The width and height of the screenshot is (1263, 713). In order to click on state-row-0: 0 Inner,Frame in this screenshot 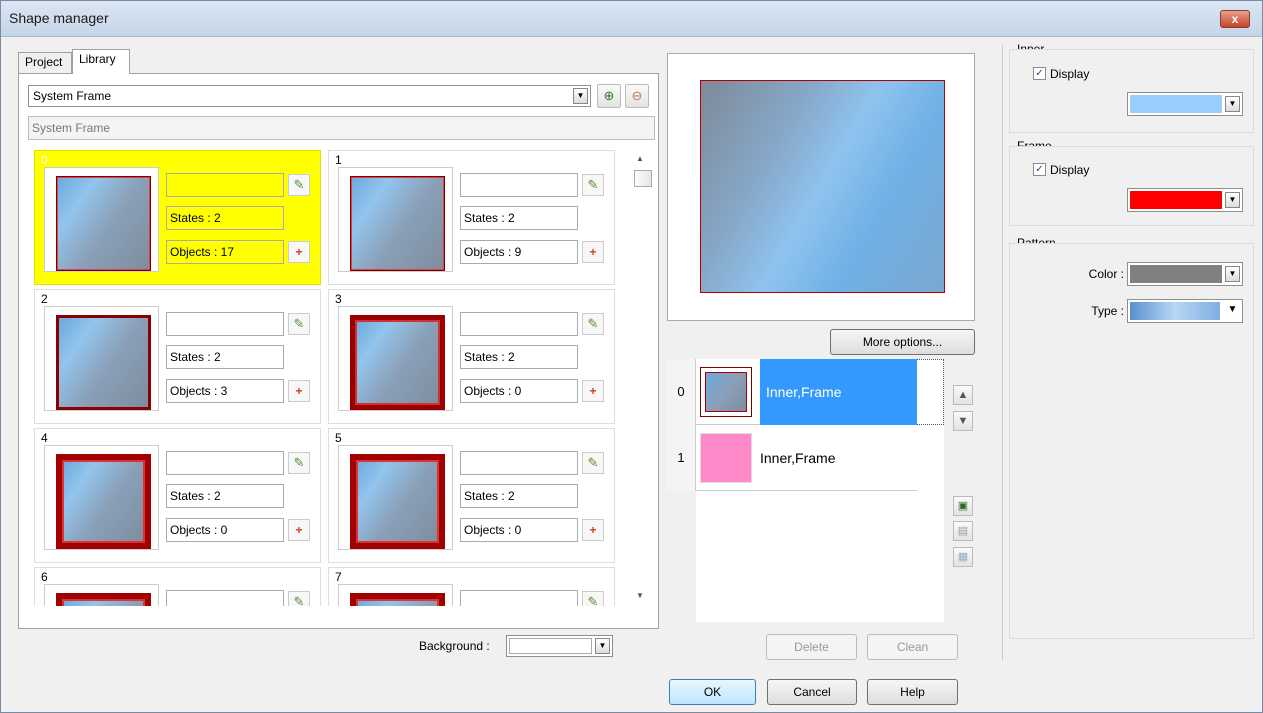, I will do `click(792, 392)`.